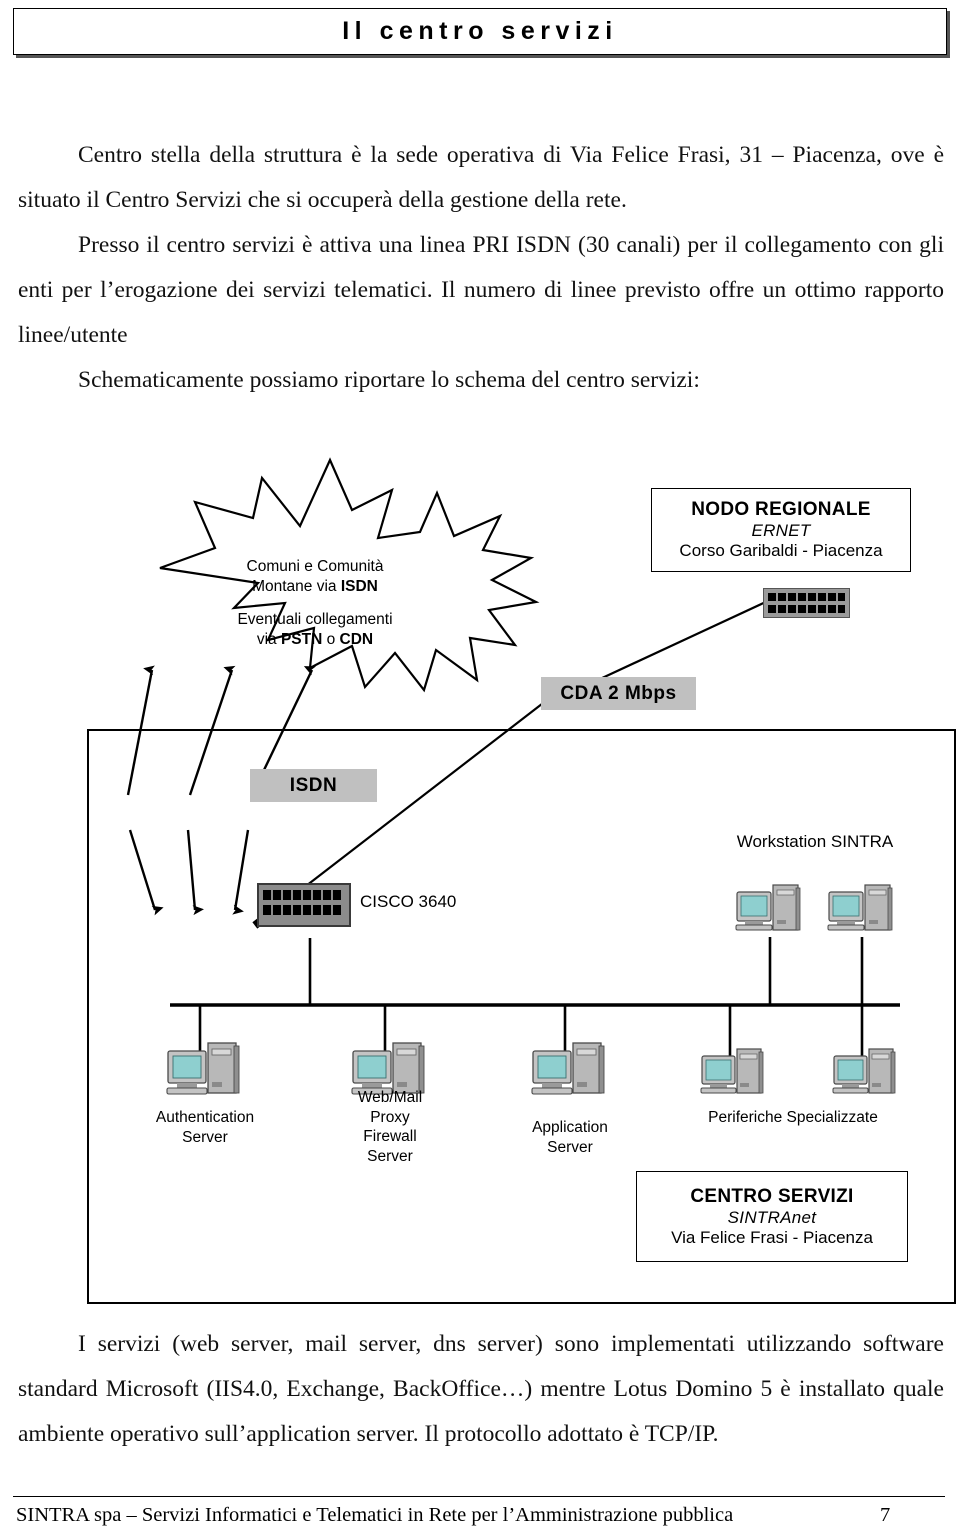 Image resolution: width=960 pixels, height=1533 pixels. I want to click on cloud-spacer, so click(315, 603).